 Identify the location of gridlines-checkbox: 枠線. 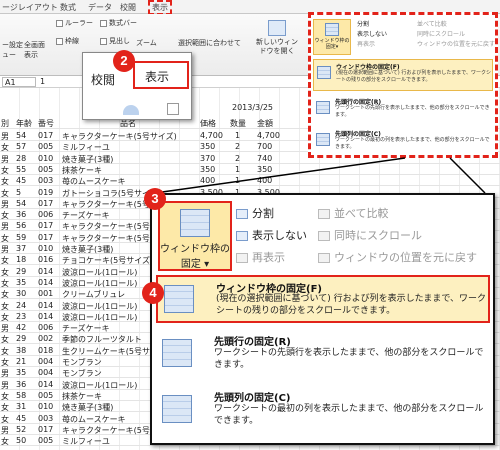
(67, 41).